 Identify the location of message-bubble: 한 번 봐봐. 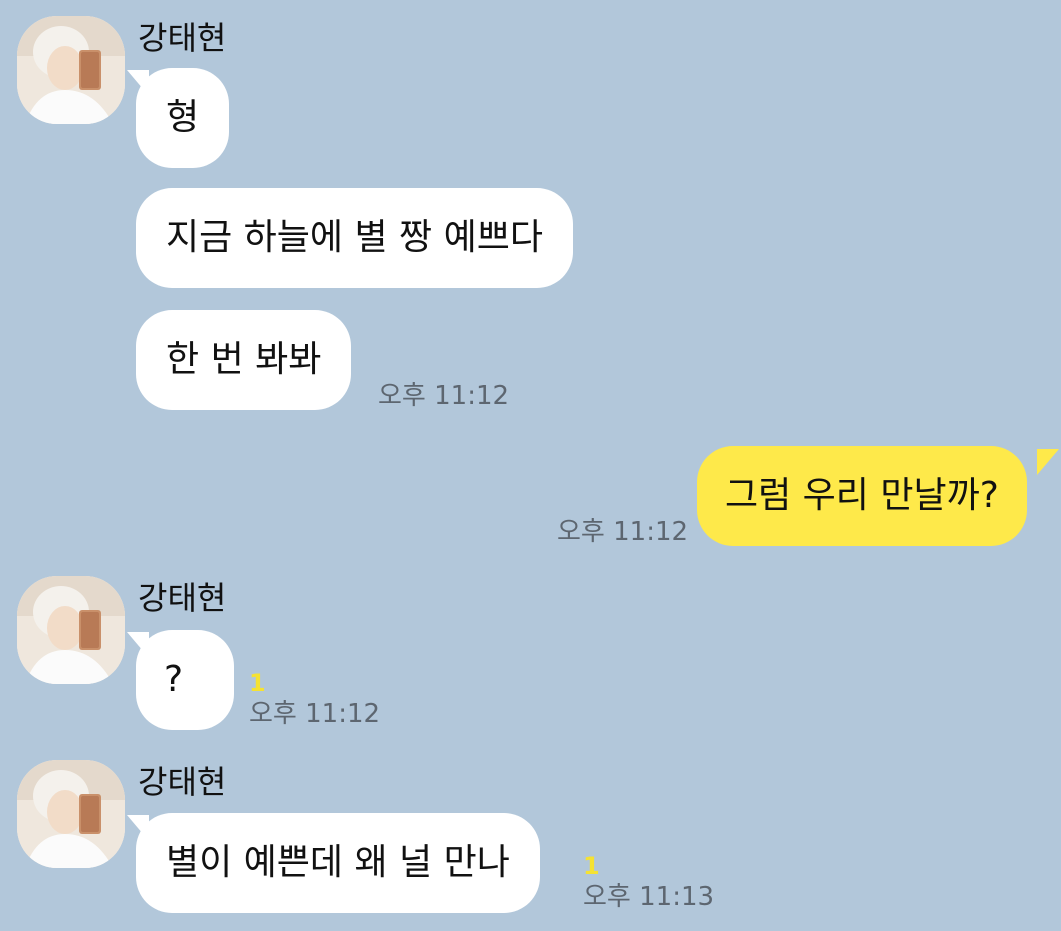
(244, 360).